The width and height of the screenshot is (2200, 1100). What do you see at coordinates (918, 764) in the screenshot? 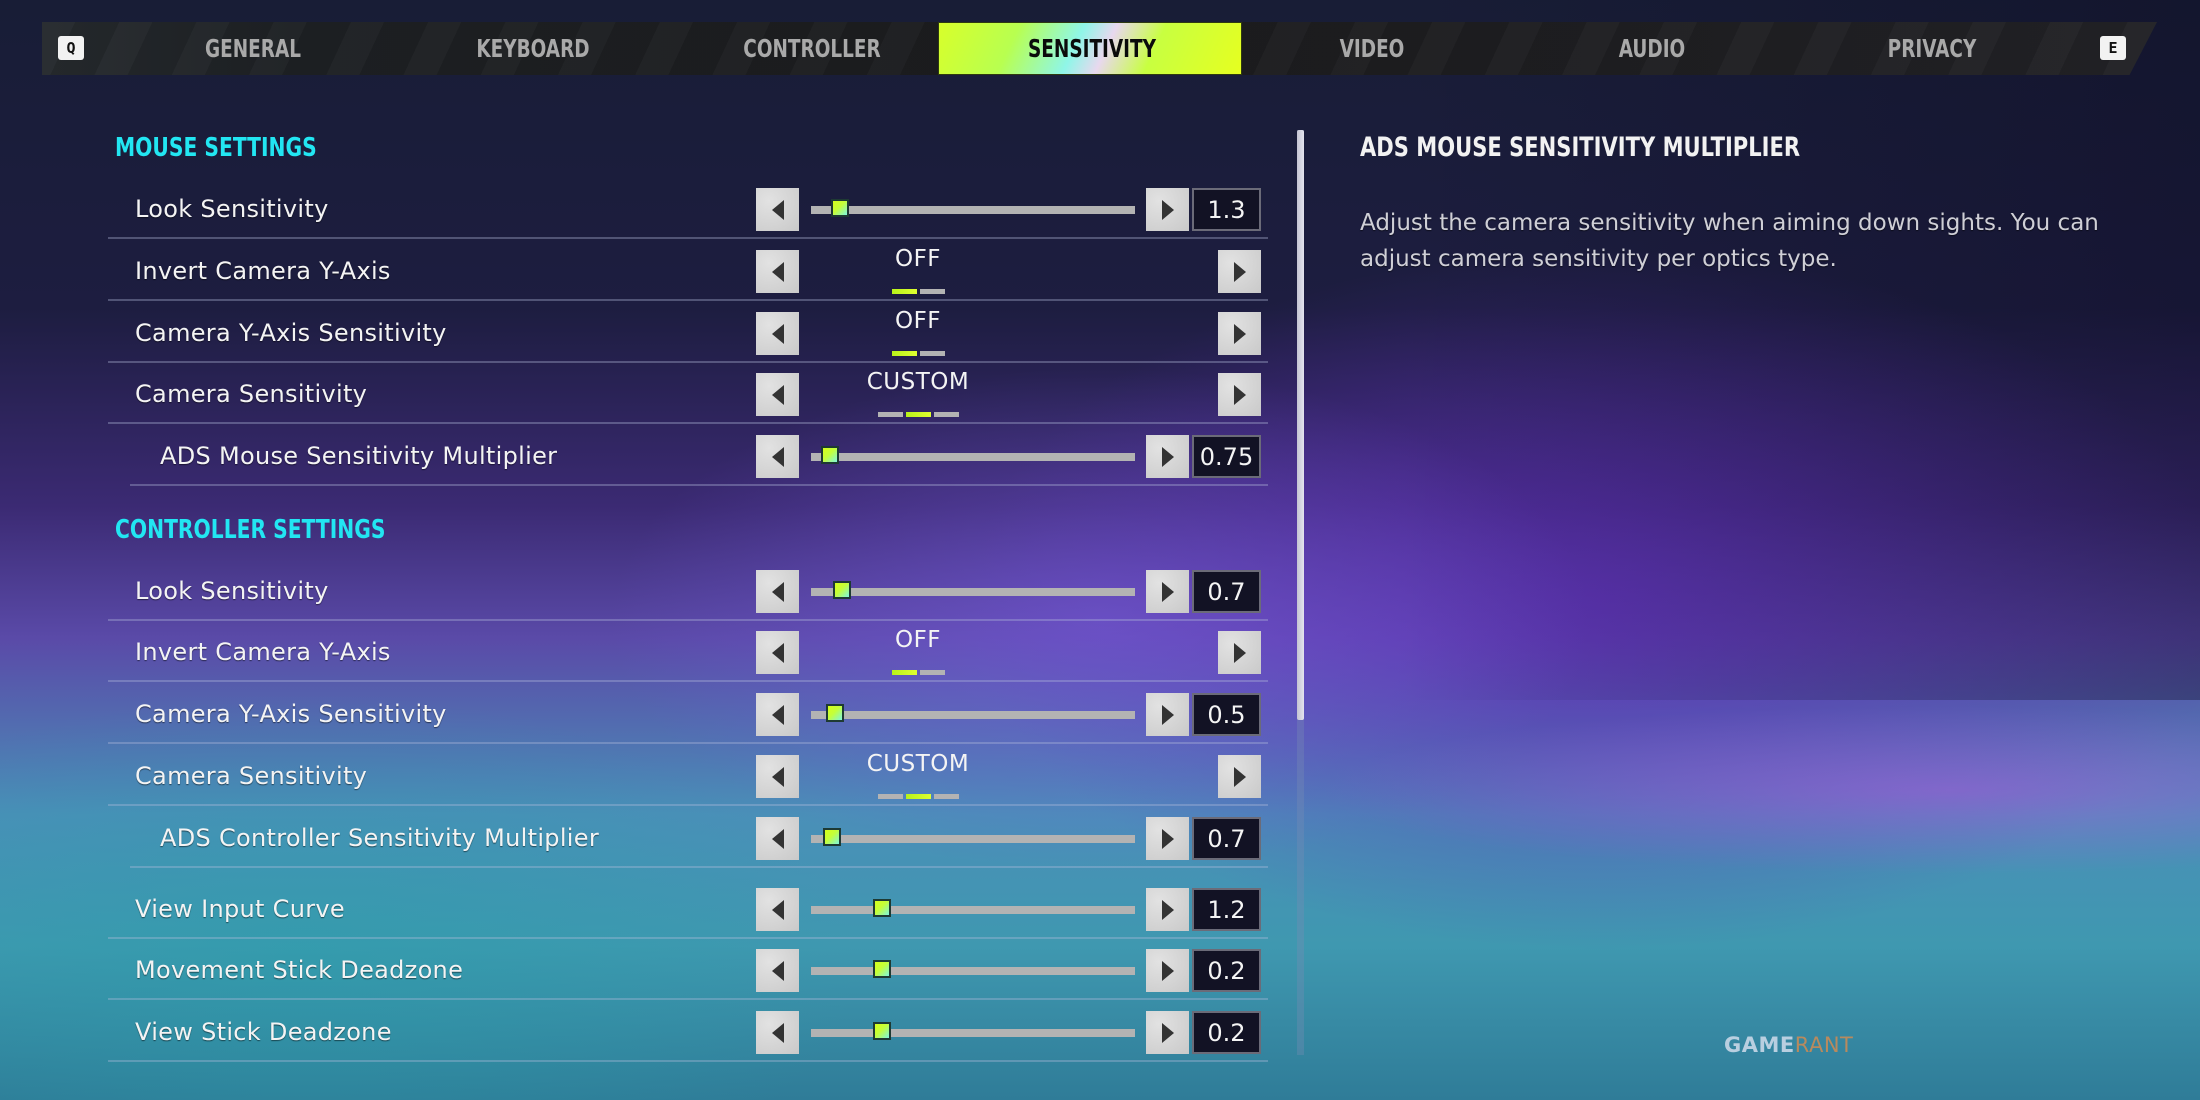
I see `option-value: CUSTOM` at bounding box center [918, 764].